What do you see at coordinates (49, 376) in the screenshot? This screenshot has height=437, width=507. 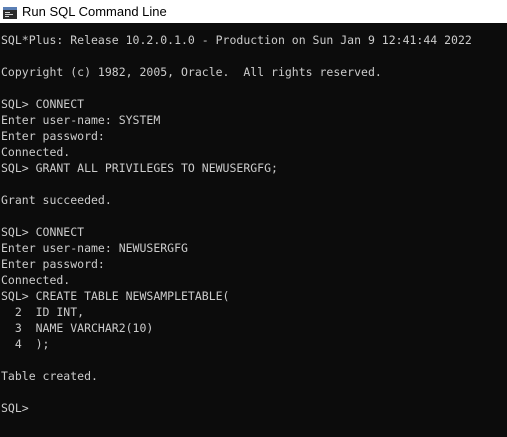 I see `console-line: Table created.` at bounding box center [49, 376].